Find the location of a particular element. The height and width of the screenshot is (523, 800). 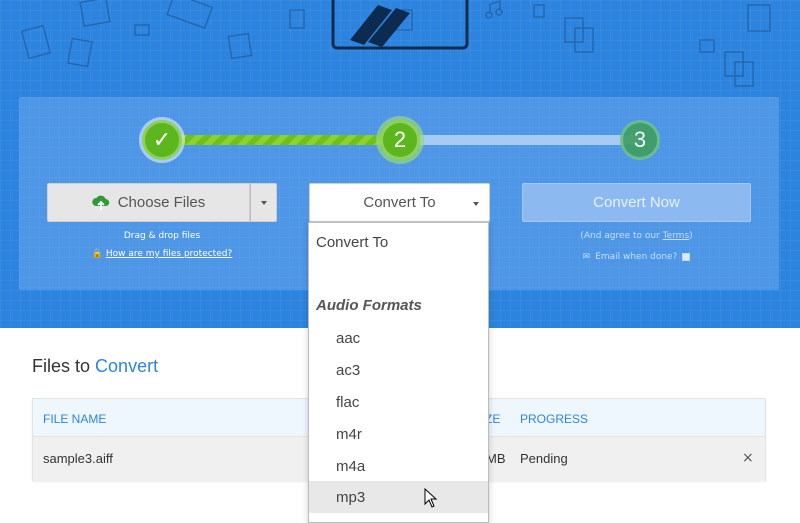

choose-files-label: Choose Files is located at coordinates (161, 202).